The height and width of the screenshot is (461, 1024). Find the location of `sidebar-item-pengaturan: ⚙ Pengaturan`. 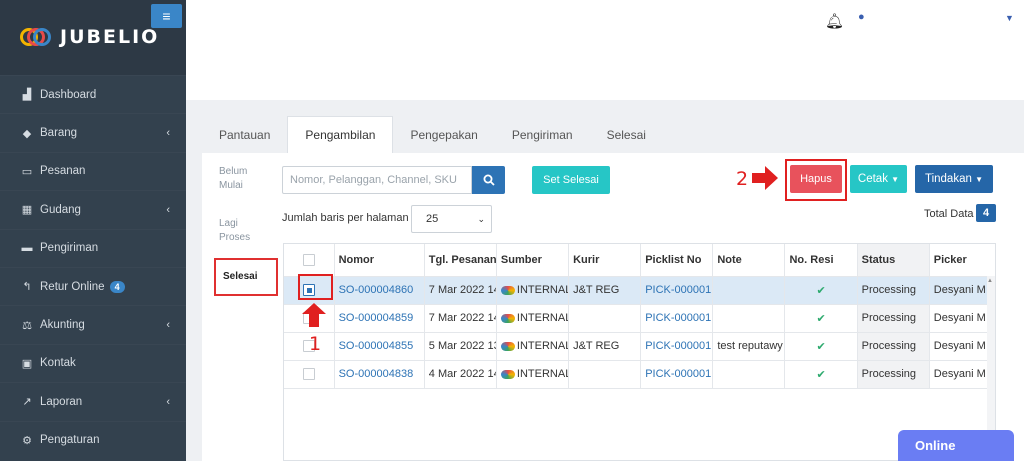

sidebar-item-pengaturan: ⚙ Pengaturan is located at coordinates (93, 440).